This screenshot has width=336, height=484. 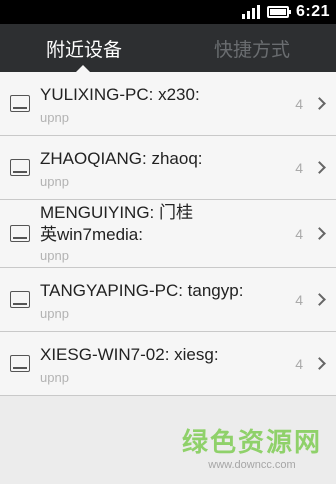 I want to click on status-indicators: 6:21, so click(x=285, y=12).